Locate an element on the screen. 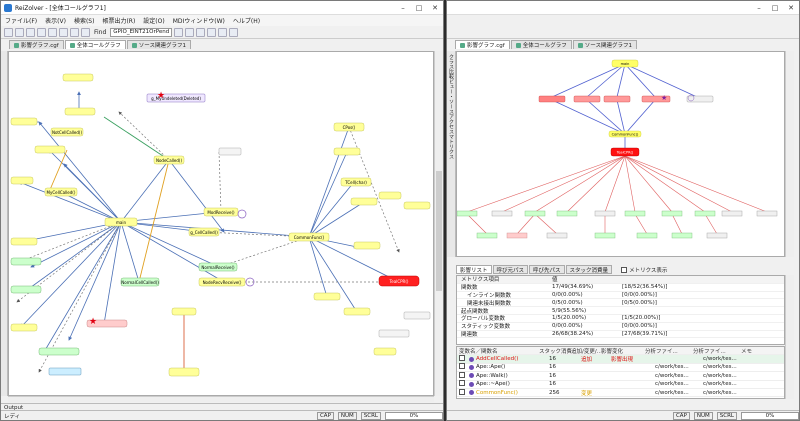  scrl-indicator: SCRL is located at coordinates (726, 415).